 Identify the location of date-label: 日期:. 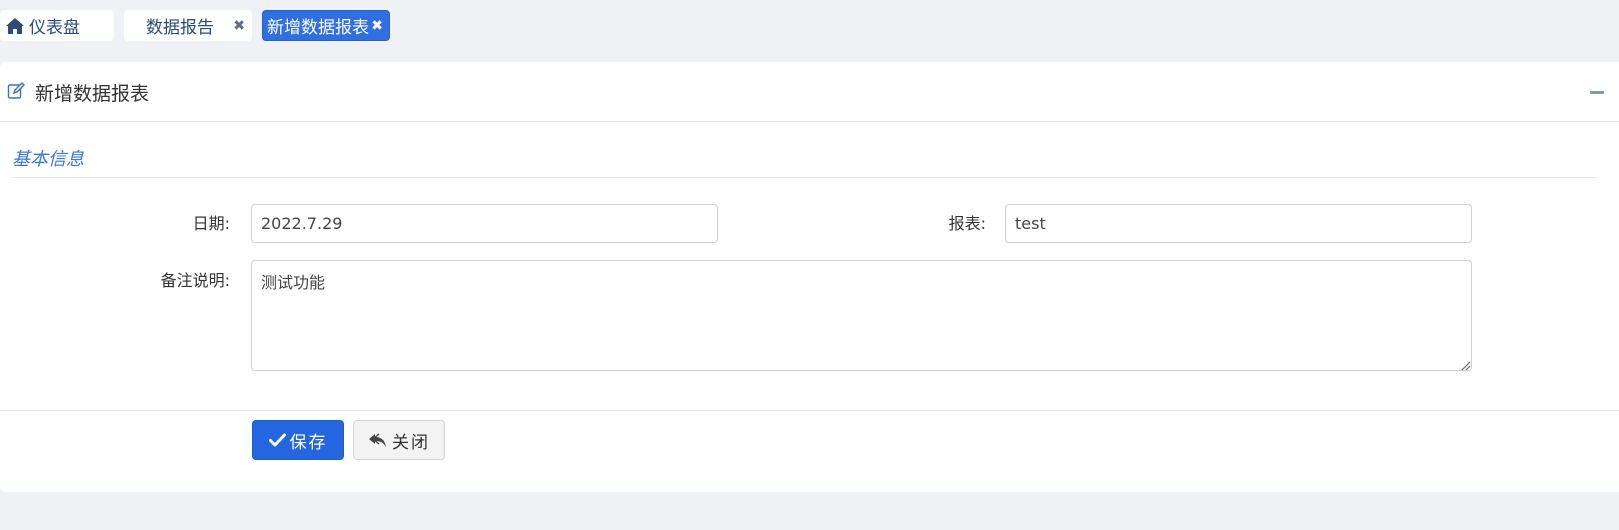
(211, 223).